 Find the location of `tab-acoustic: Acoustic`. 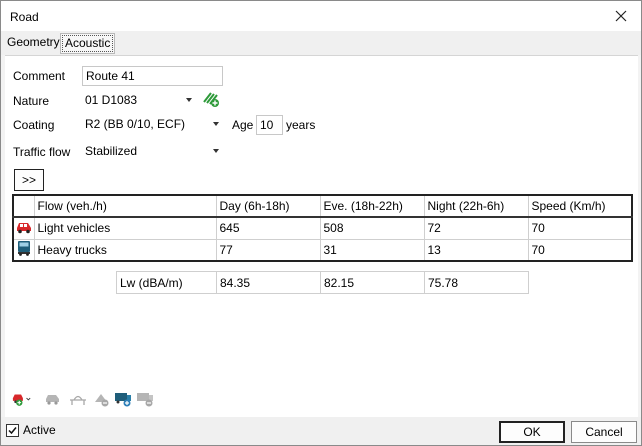

tab-acoustic: Acoustic is located at coordinates (88, 43).